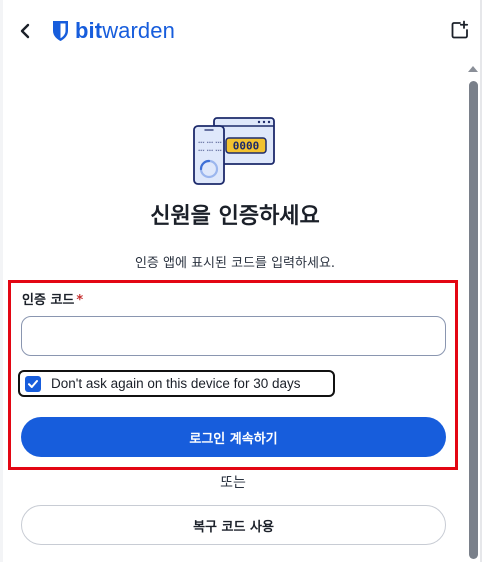  I want to click on illustration-code-digits: 0000, so click(246, 146).